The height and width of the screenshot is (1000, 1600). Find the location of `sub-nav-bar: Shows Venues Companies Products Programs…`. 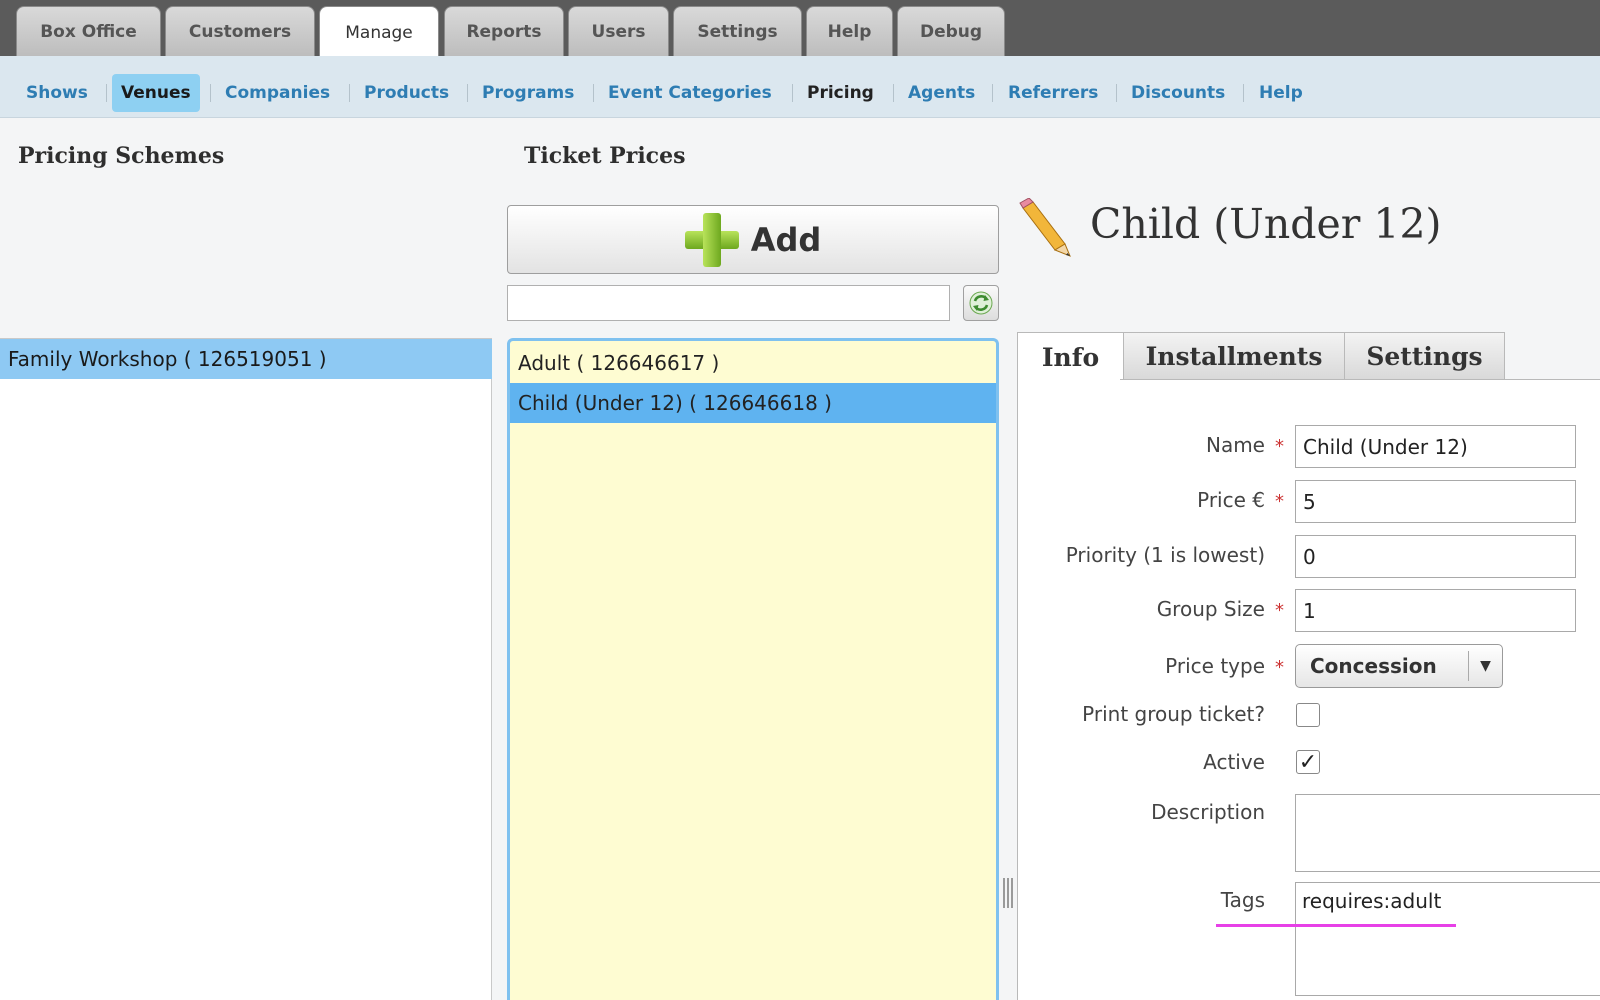

sub-nav-bar: Shows Venues Companies Products Programs… is located at coordinates (800, 87).